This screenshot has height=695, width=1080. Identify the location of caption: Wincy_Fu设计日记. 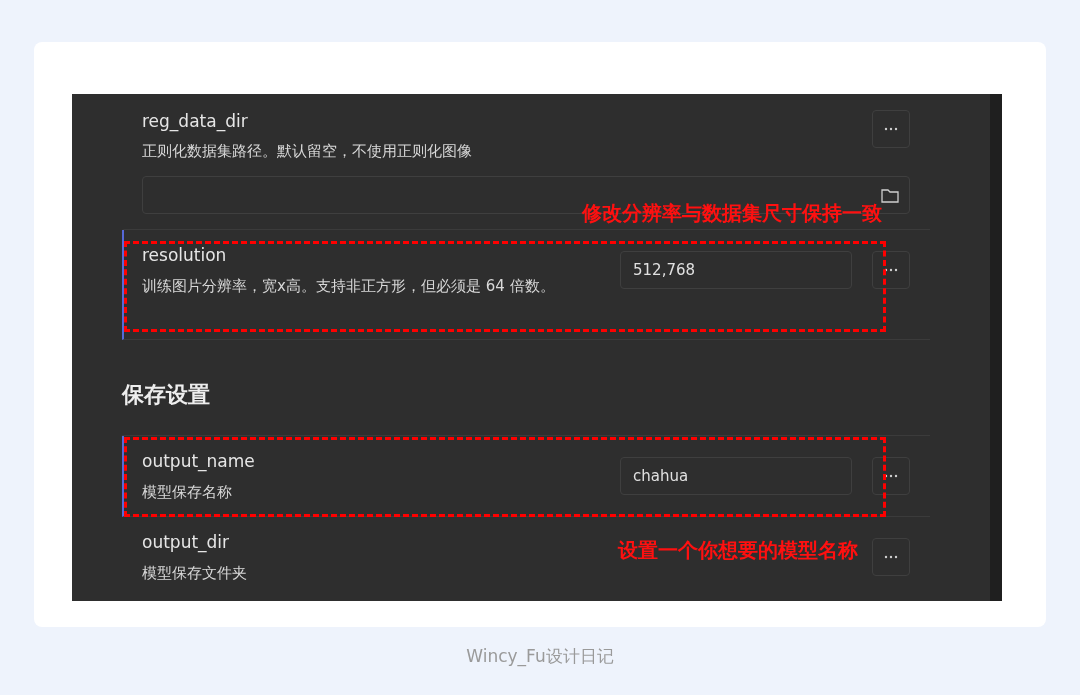
(540, 657).